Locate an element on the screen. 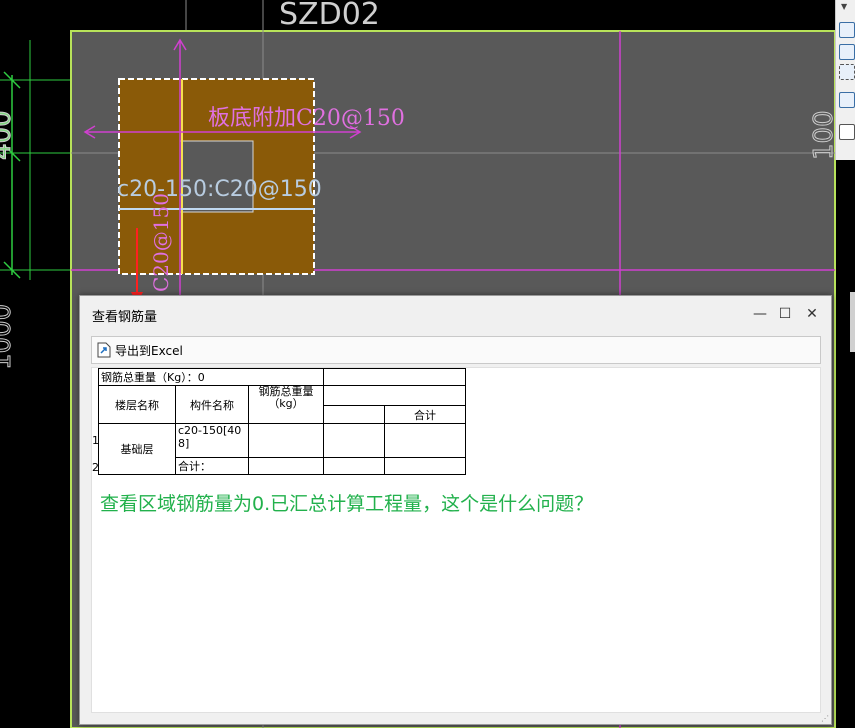  minimize-icon: — is located at coordinates (760, 314).